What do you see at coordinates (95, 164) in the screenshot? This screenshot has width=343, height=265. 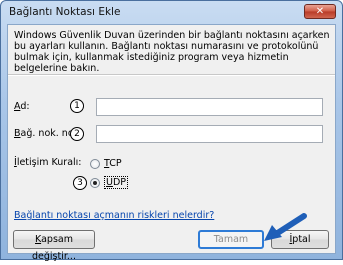 I see `tcp-radio` at bounding box center [95, 164].